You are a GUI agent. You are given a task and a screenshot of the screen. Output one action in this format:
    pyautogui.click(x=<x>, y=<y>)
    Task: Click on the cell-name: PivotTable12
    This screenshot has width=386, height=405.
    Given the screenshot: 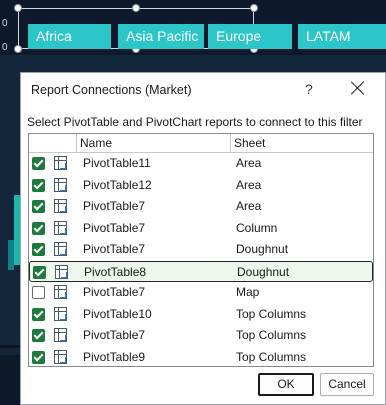 What is the action you would take?
    pyautogui.click(x=117, y=184)
    